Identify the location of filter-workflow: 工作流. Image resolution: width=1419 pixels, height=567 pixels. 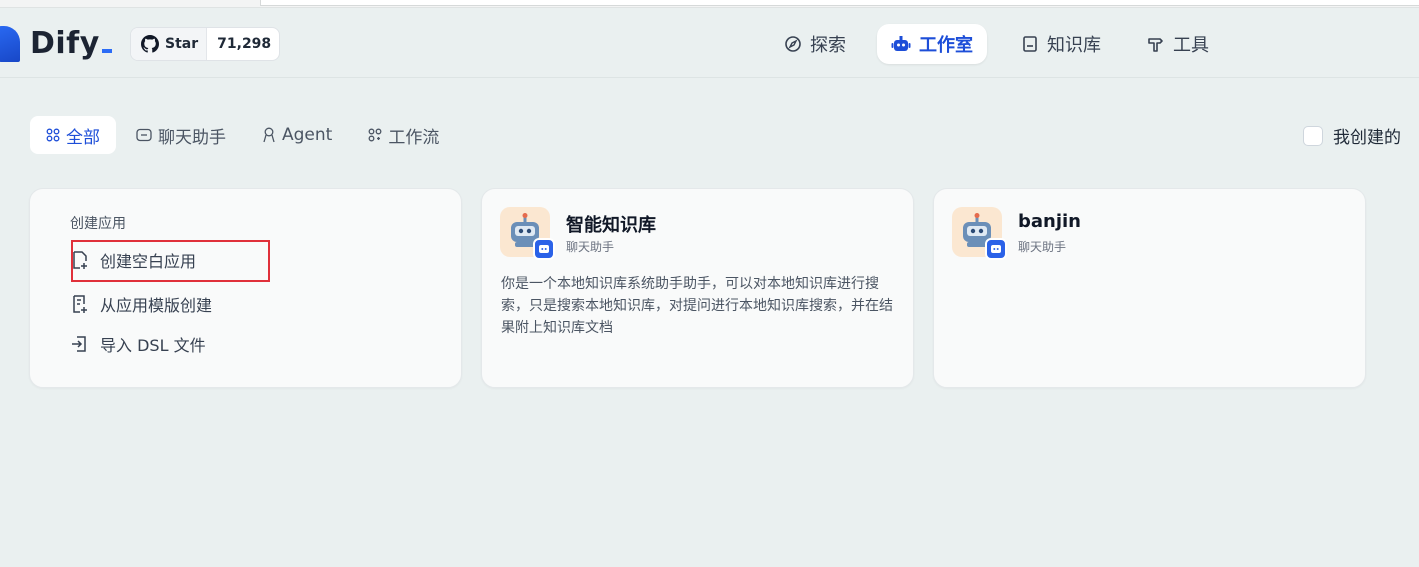
(403, 135).